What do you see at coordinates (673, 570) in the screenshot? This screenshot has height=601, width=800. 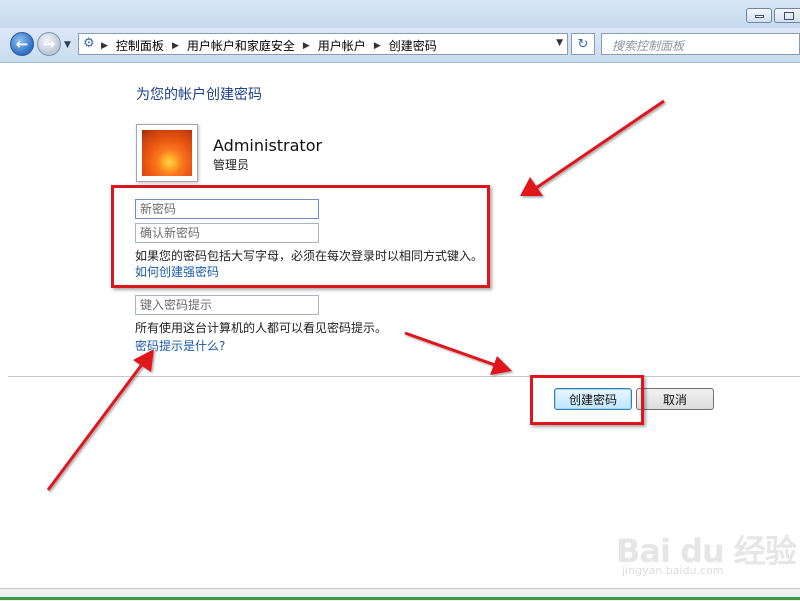 I see `watermark-url: jingyan.baidu.com` at bounding box center [673, 570].